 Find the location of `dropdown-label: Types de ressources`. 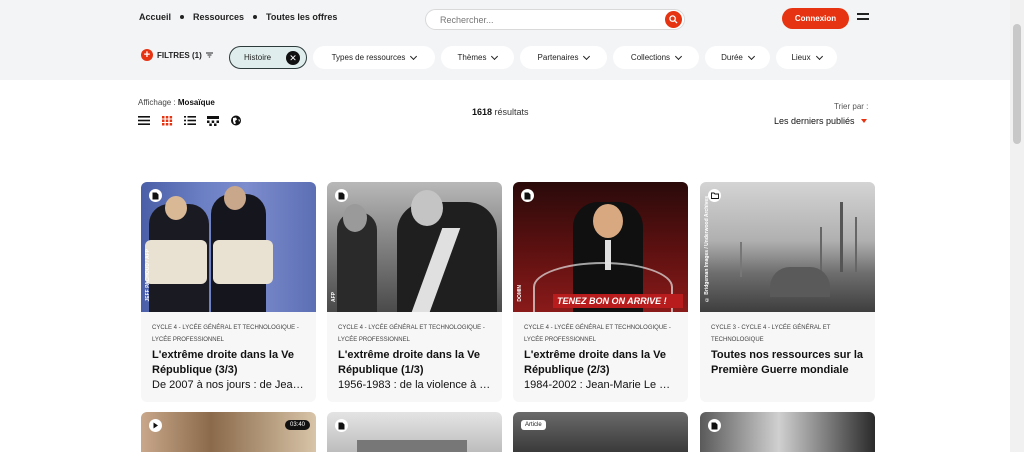

dropdown-label: Types de ressources is located at coordinates (368, 57).